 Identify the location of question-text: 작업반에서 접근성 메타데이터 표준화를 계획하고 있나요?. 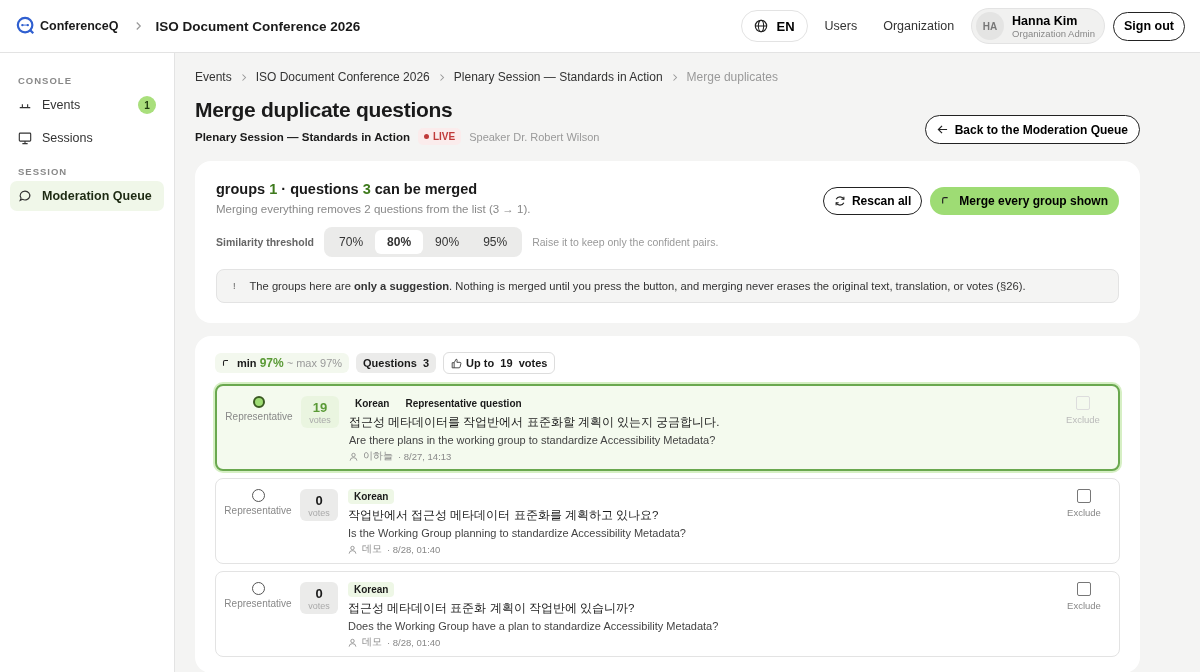
(504, 515).